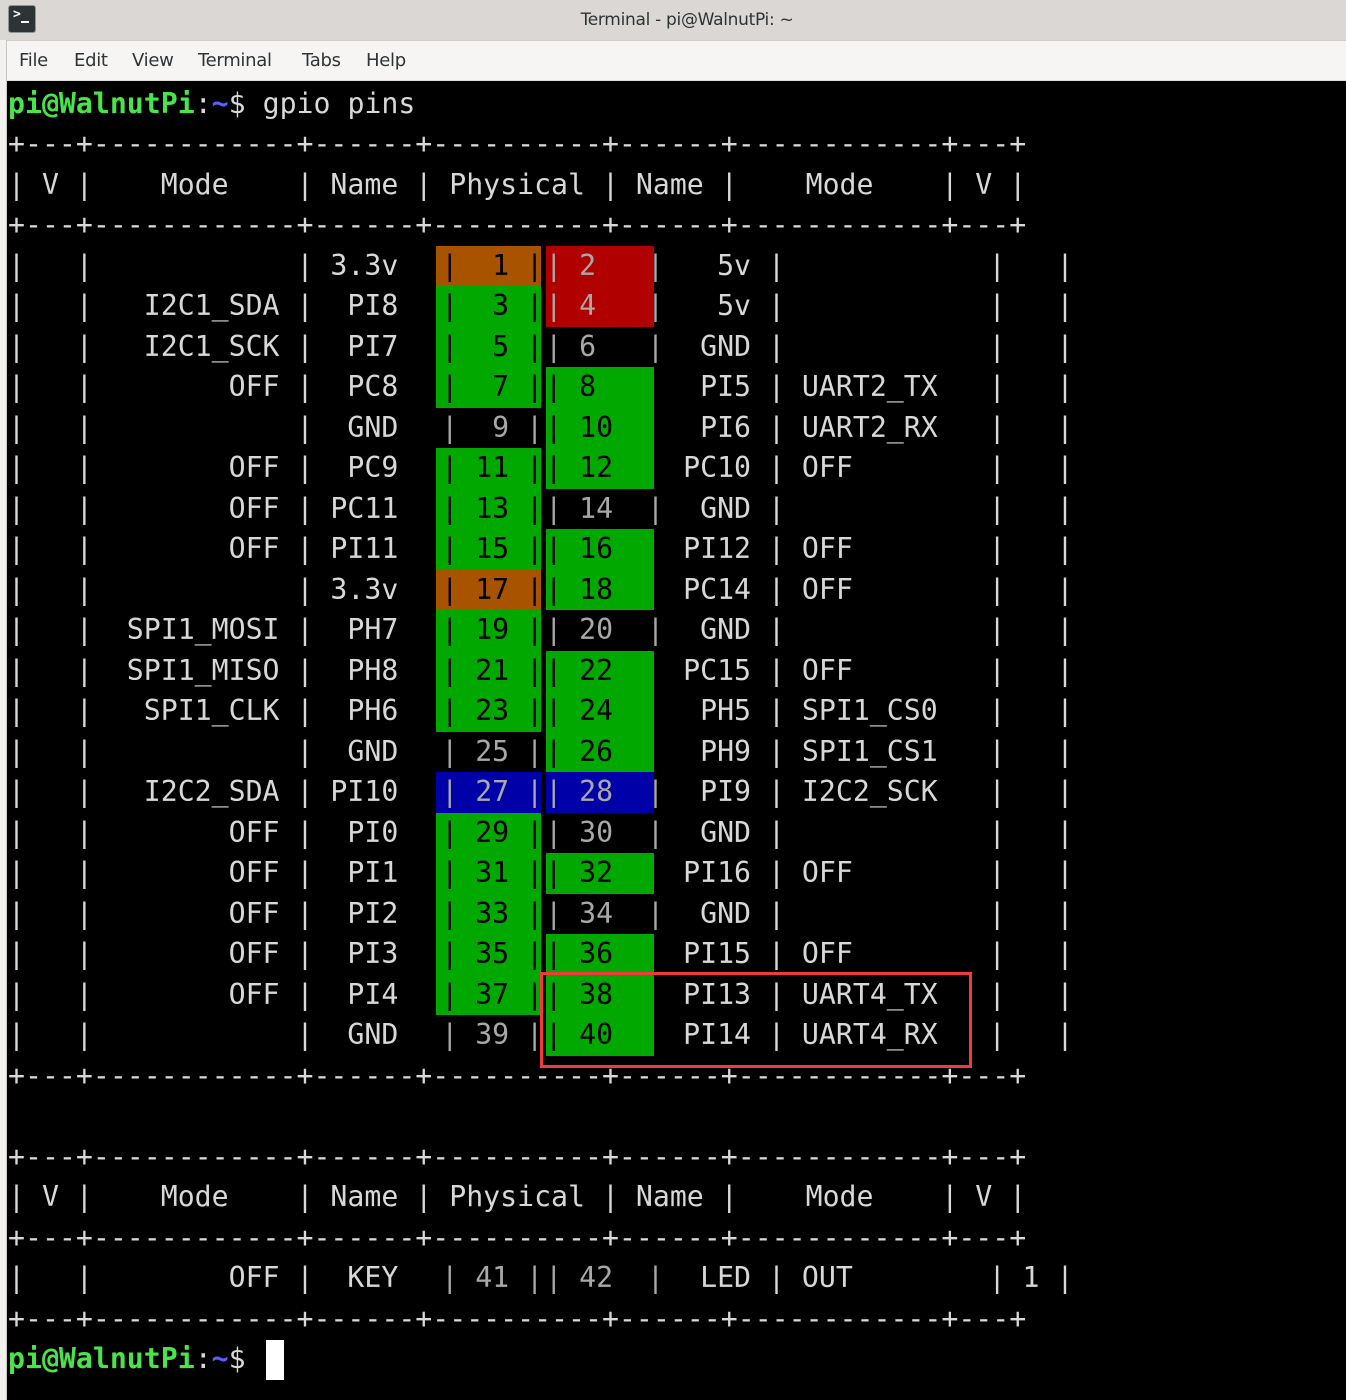 The width and height of the screenshot is (1346, 1400). I want to click on menu-view: View, so click(153, 60).